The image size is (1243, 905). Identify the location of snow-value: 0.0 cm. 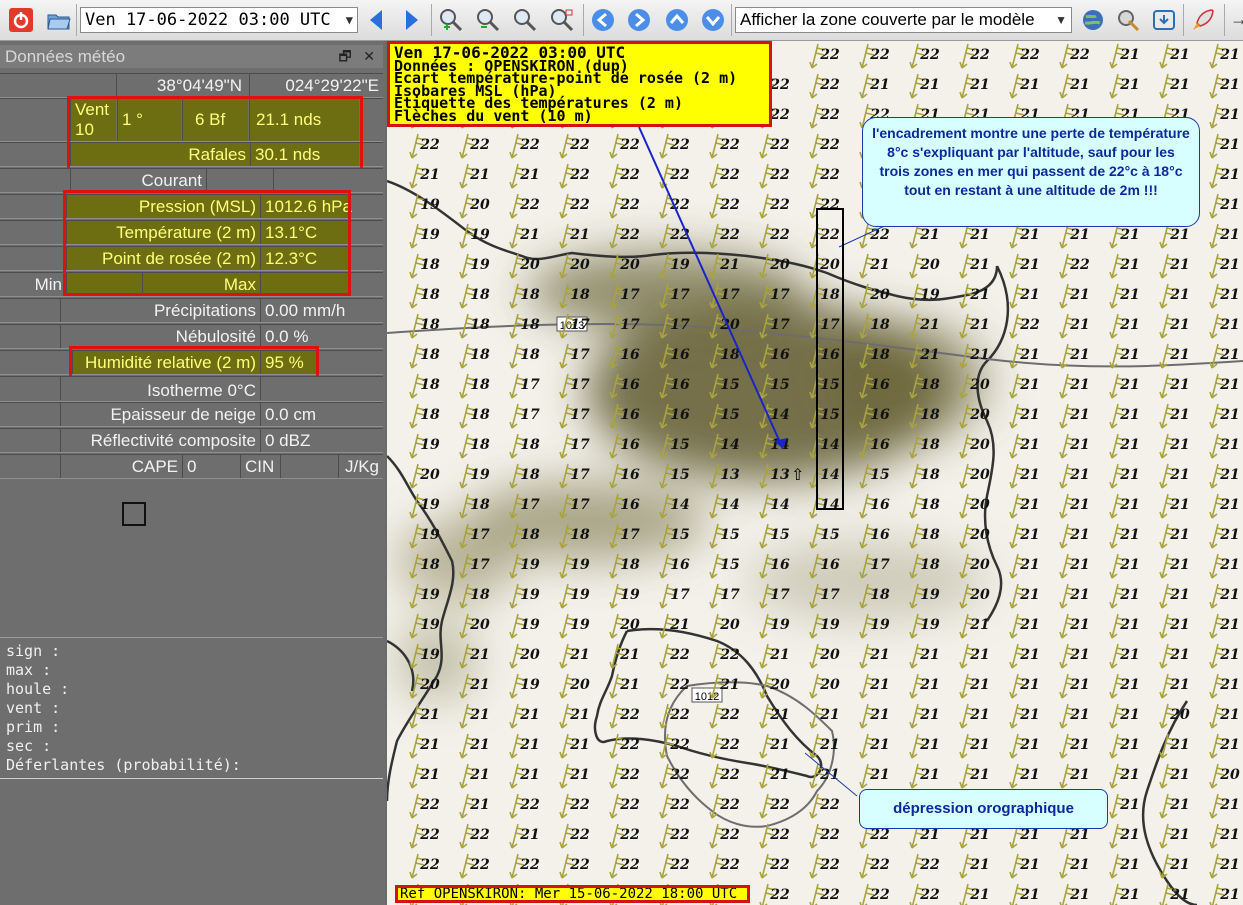
(321, 414).